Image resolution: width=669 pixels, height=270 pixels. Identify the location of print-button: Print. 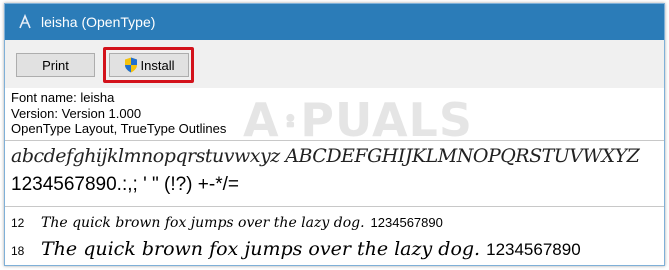
(55, 65).